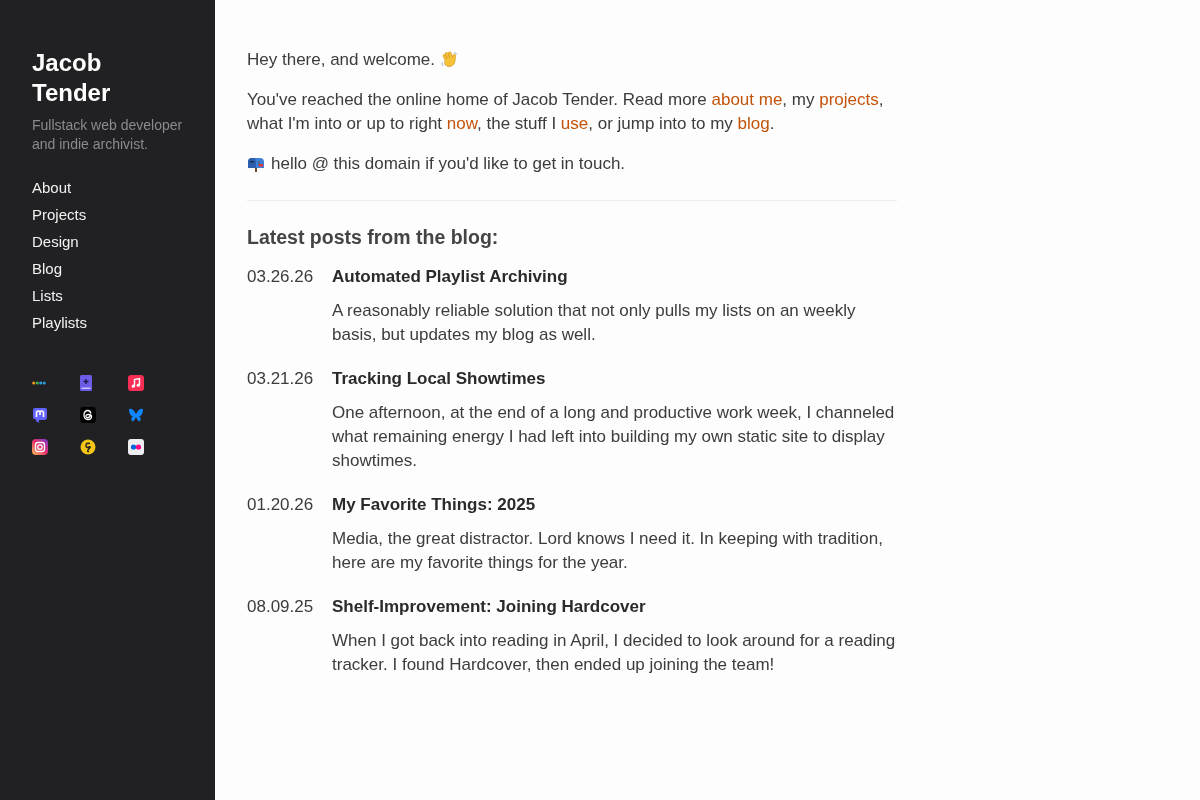 The width and height of the screenshot is (1200, 800). What do you see at coordinates (47, 295) in the screenshot?
I see `nav-link: Lists` at bounding box center [47, 295].